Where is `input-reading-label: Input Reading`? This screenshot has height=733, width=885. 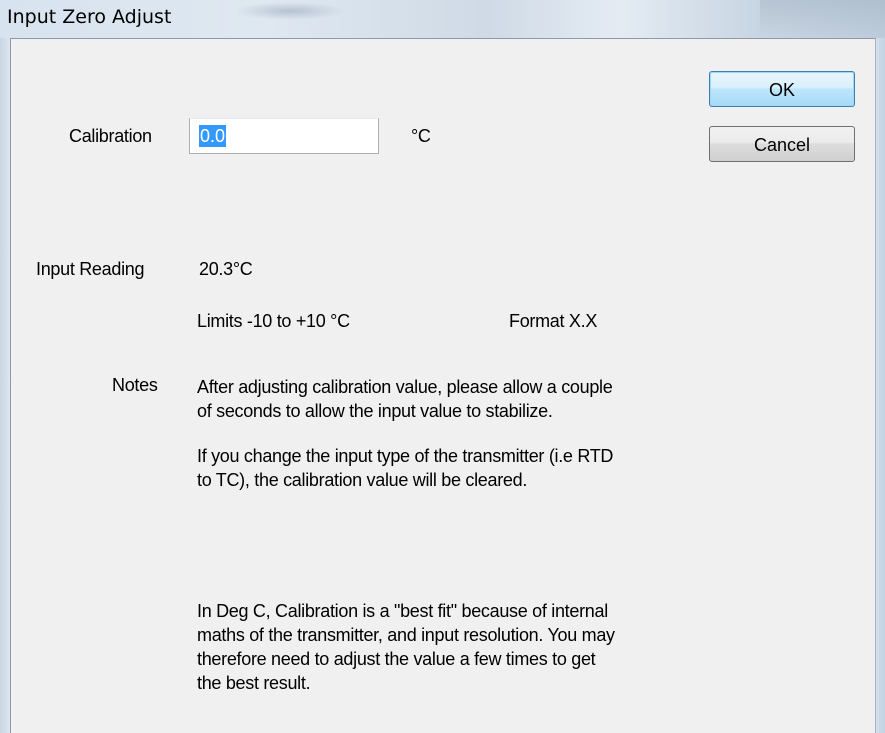
input-reading-label: Input Reading is located at coordinates (90, 269).